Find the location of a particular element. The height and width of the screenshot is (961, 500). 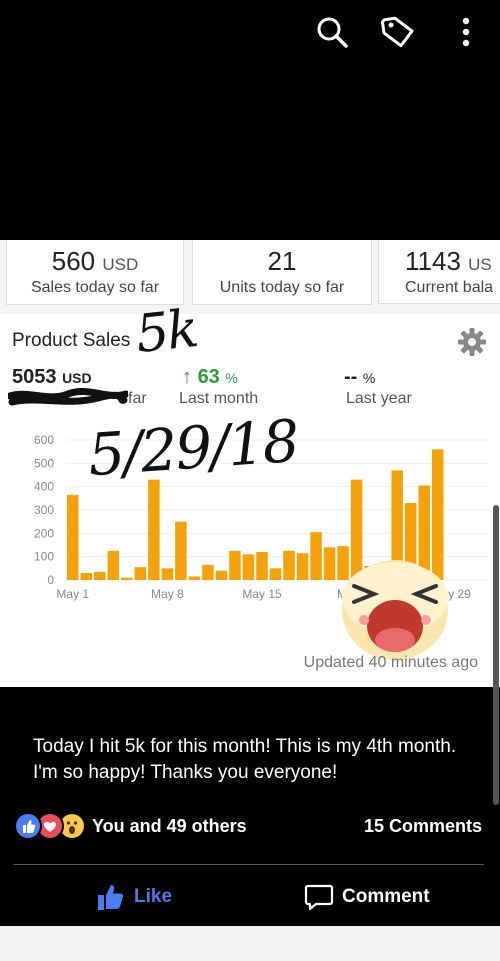

sales-value: 5053 is located at coordinates (34, 377).